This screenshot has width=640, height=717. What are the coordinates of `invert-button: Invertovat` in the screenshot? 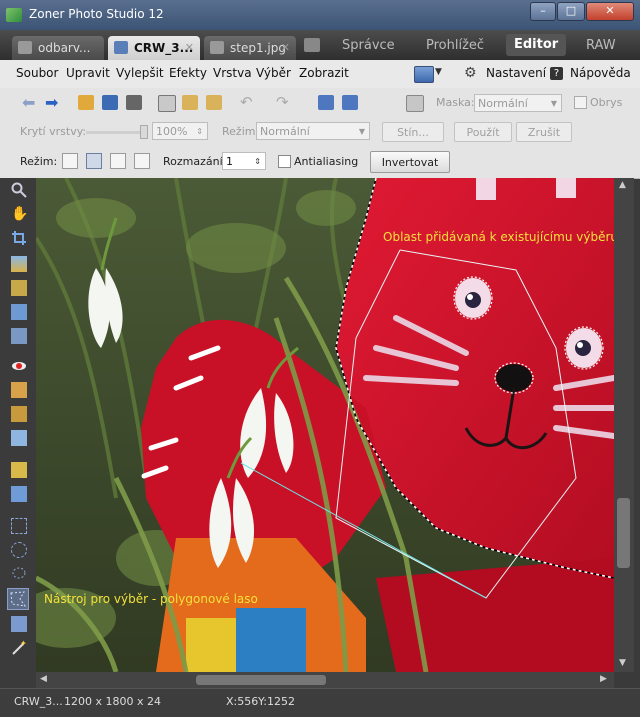 It's located at (410, 162).